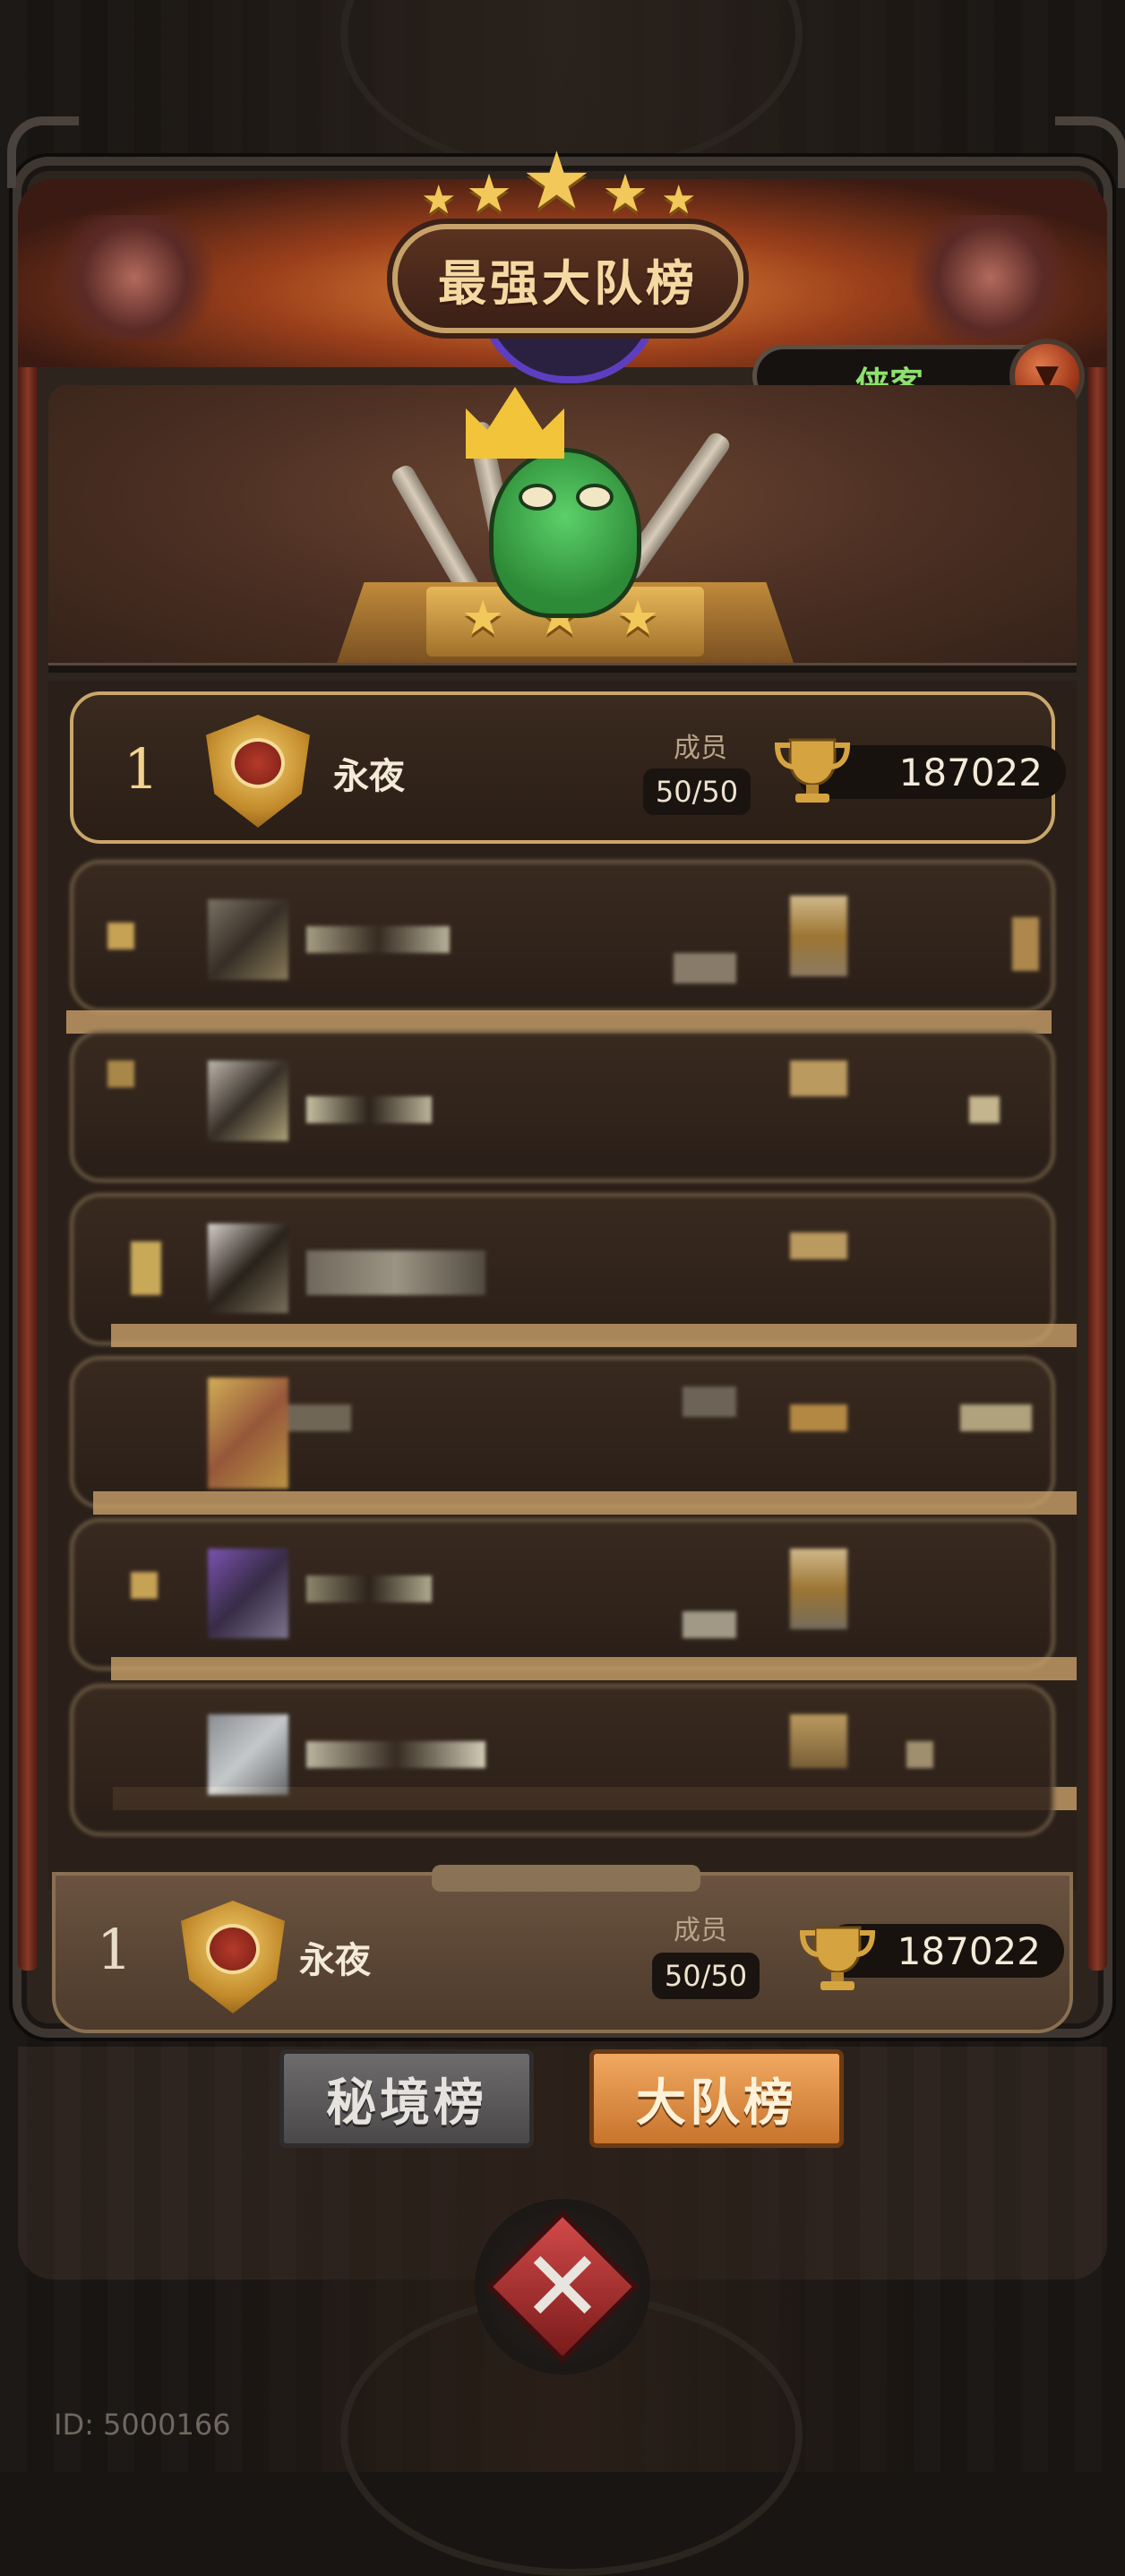  I want to click on team-name: 永夜, so click(369, 776).